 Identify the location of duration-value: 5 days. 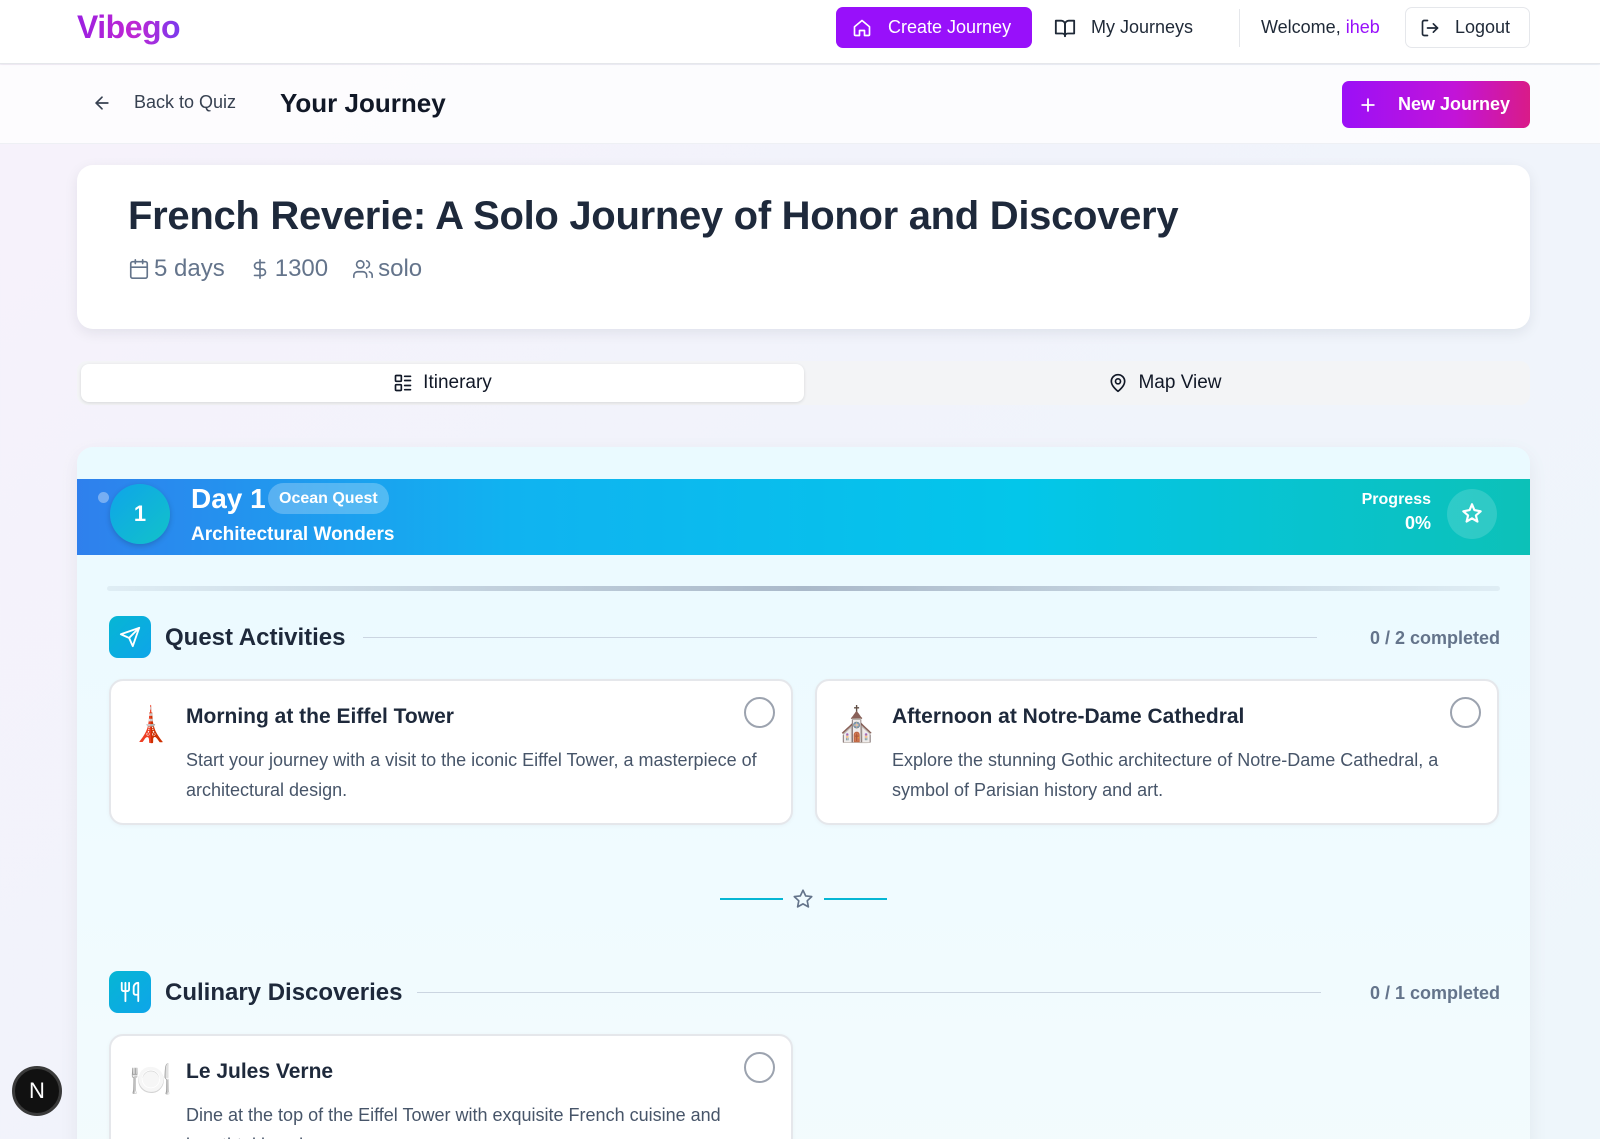
(189, 268).